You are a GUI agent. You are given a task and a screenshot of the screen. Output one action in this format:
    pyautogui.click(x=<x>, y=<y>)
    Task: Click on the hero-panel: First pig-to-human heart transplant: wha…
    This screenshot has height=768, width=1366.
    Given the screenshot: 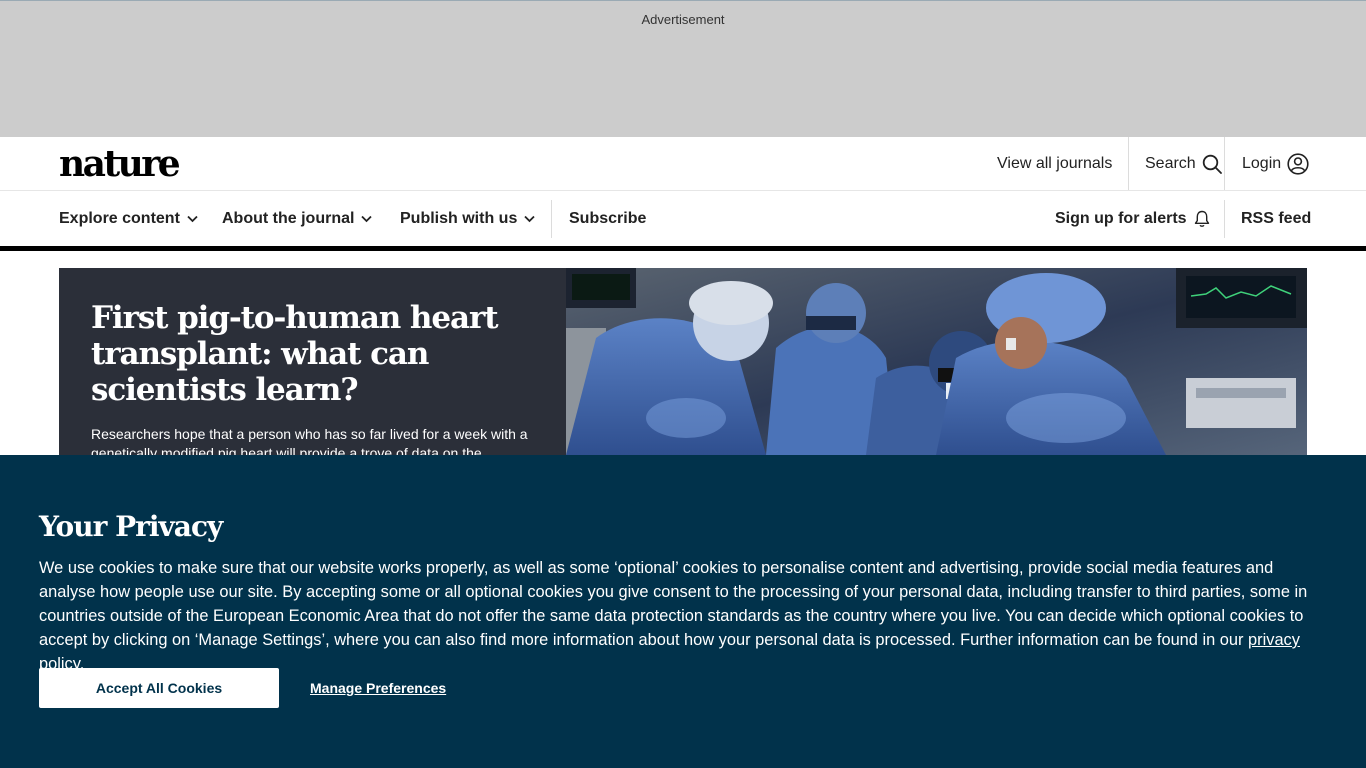 What is the action you would take?
    pyautogui.click(x=312, y=361)
    